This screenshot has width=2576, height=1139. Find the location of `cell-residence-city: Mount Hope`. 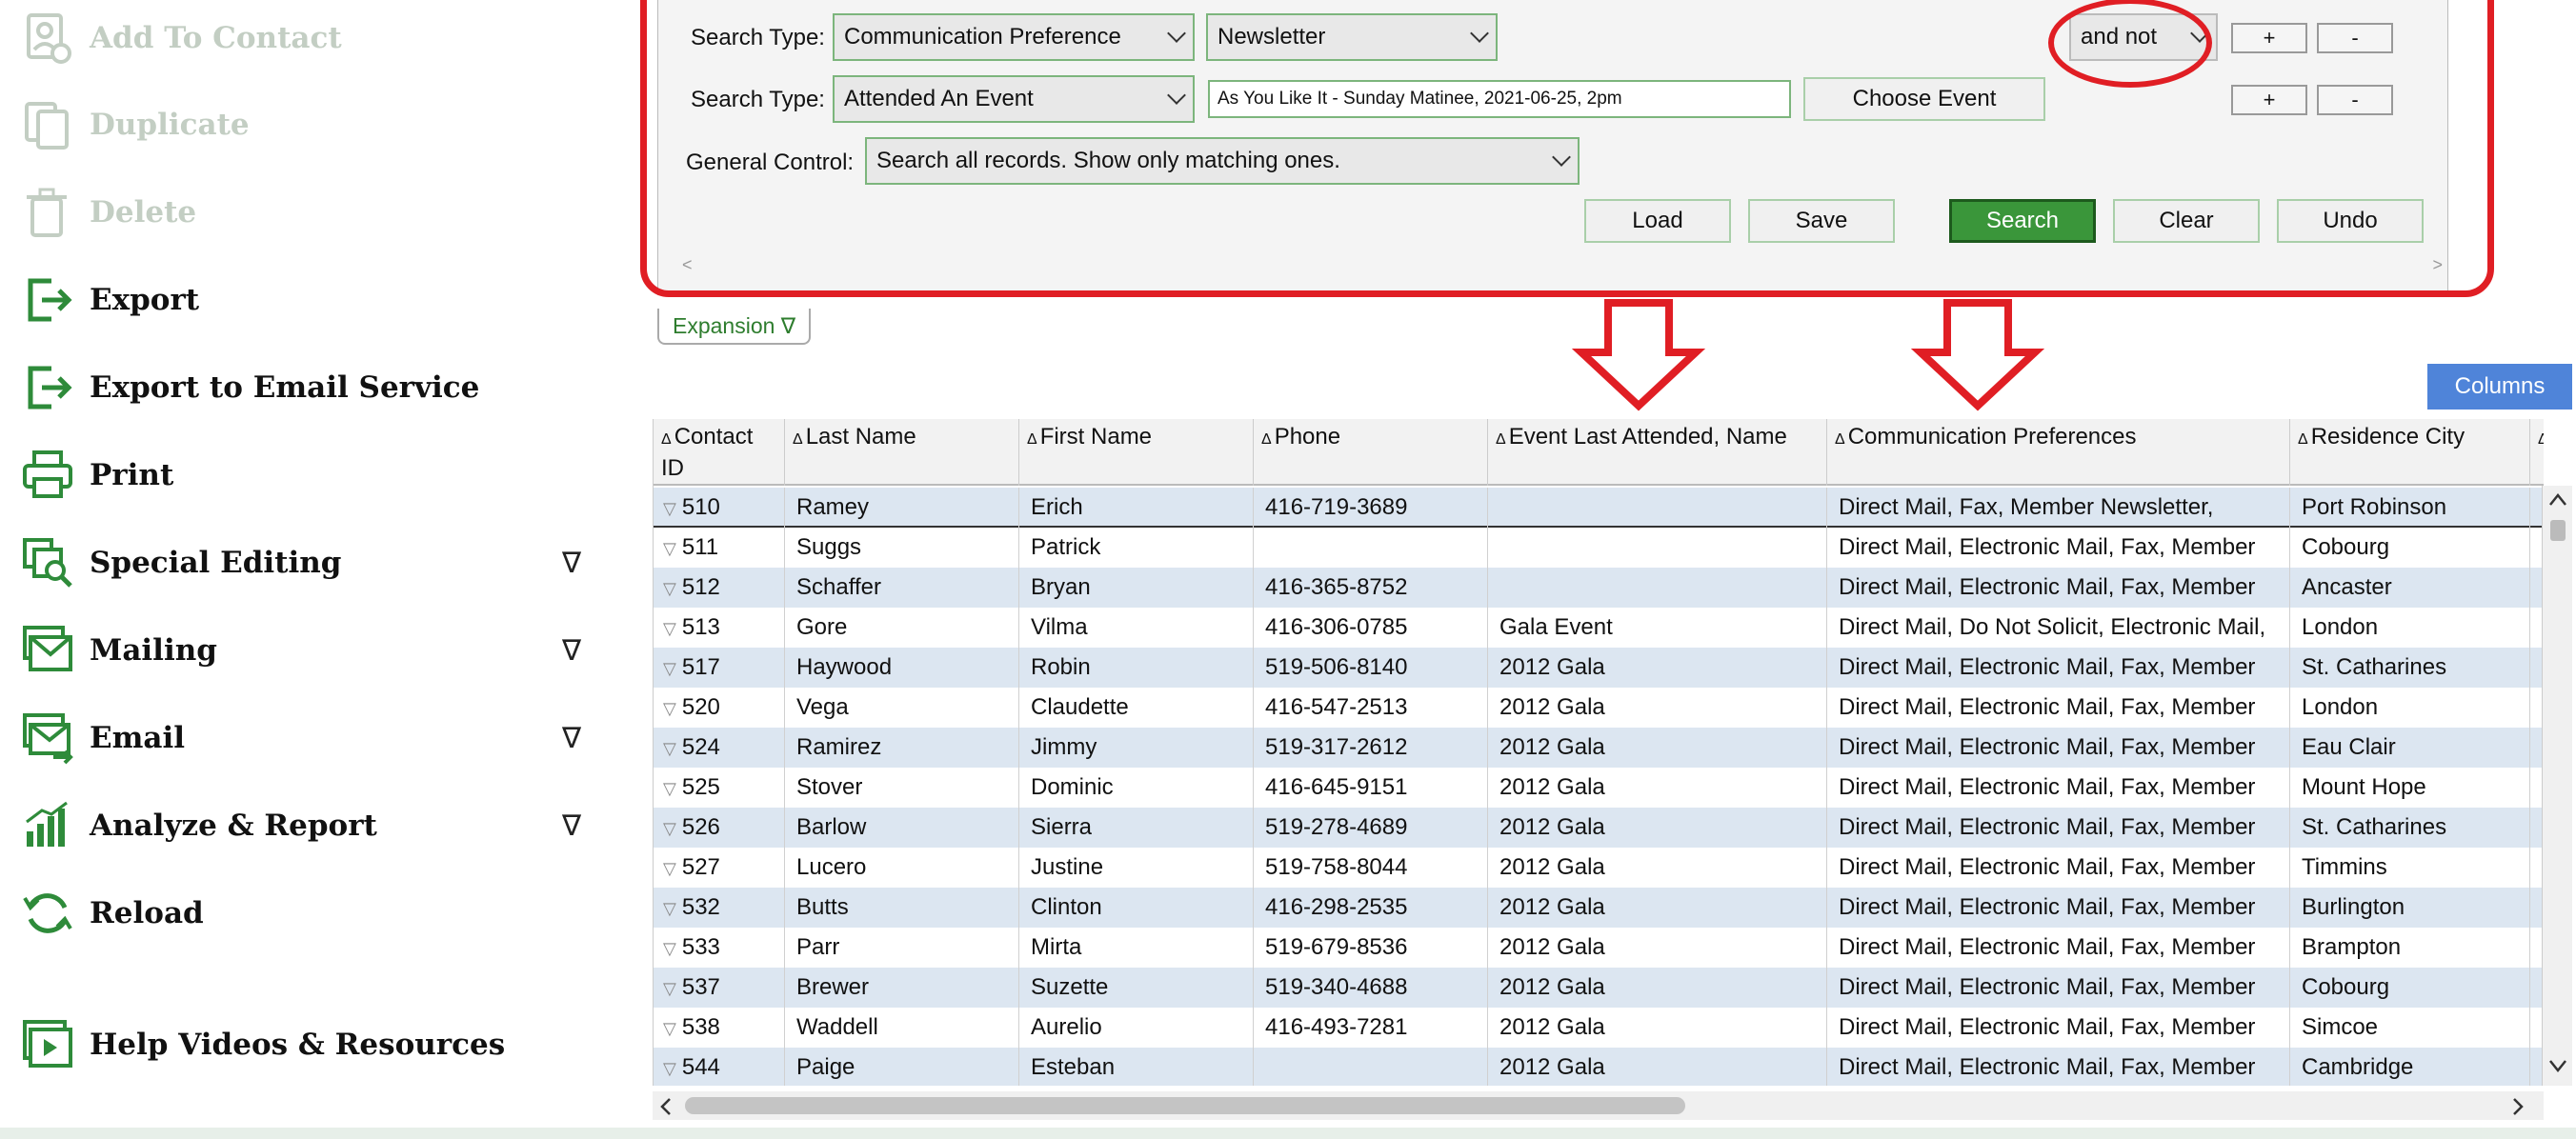

cell-residence-city: Mount Hope is located at coordinates (2410, 788).